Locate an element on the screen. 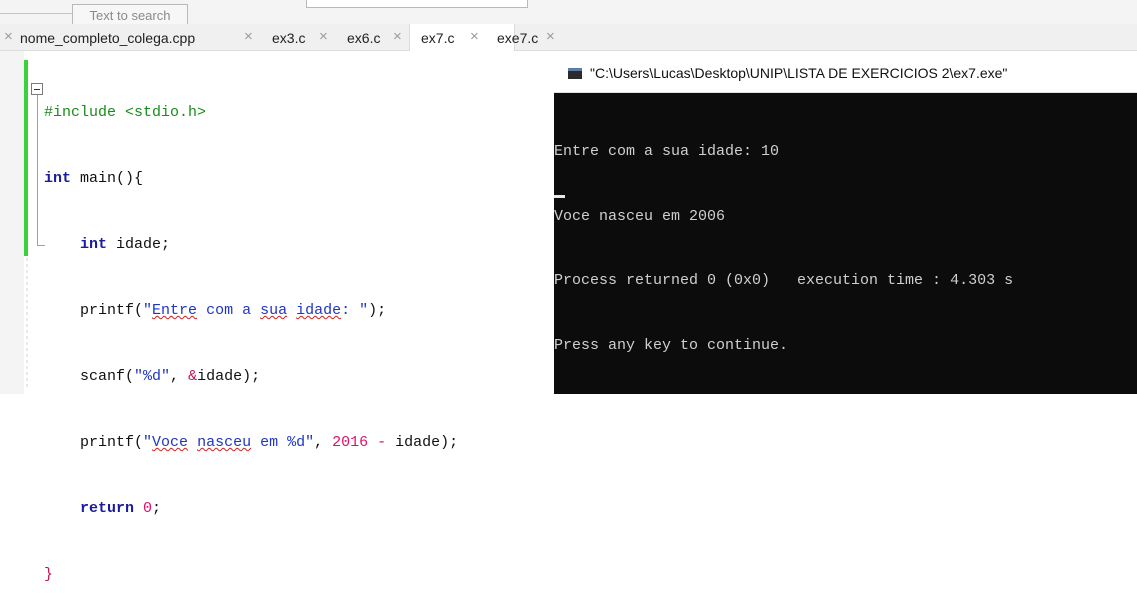  fold-guide-line is located at coordinates (37, 170).